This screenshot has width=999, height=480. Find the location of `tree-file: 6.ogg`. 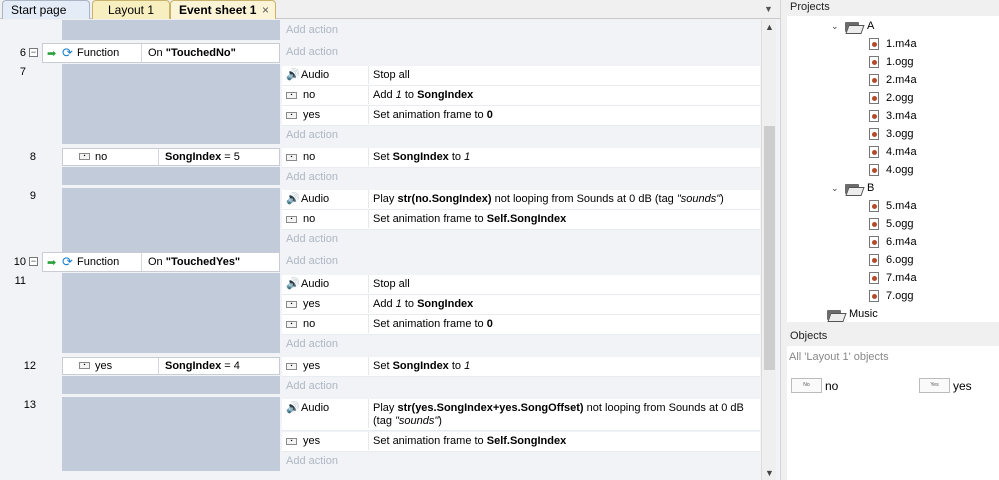

tree-file: 6.ogg is located at coordinates (891, 260).